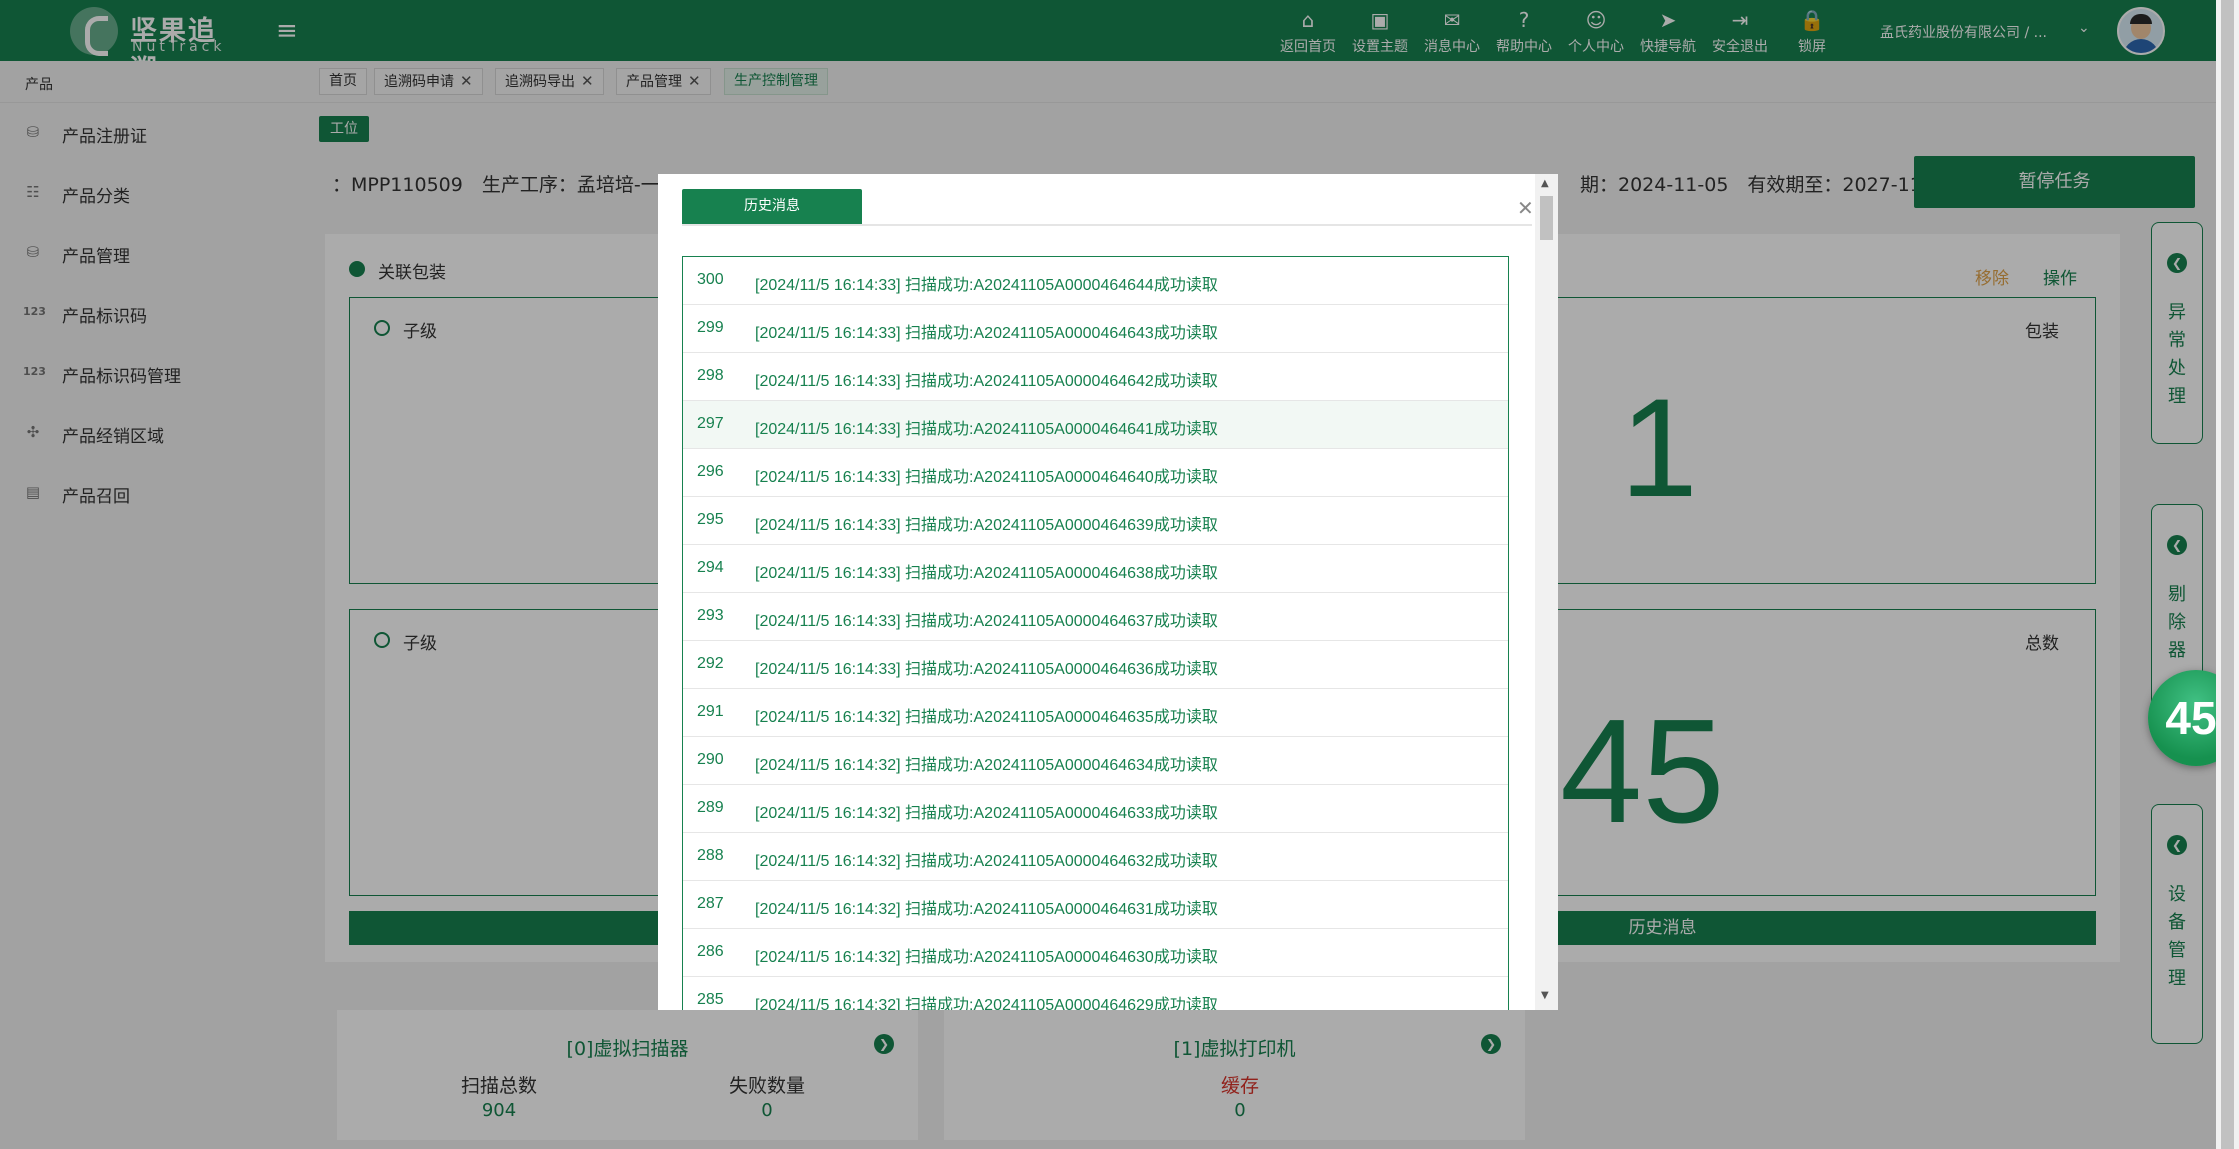 Image resolution: width=2239 pixels, height=1149 pixels. I want to click on row-number: 297, so click(710, 423).